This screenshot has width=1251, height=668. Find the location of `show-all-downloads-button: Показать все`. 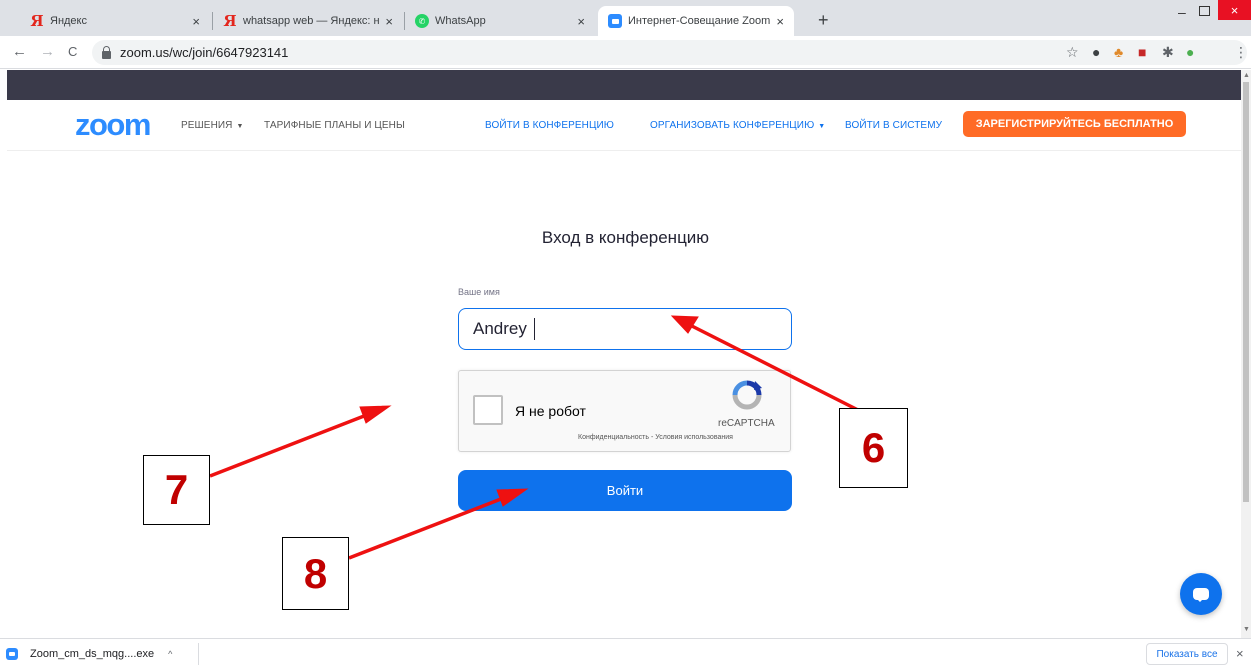

show-all-downloads-button: Показать все is located at coordinates (1187, 654).